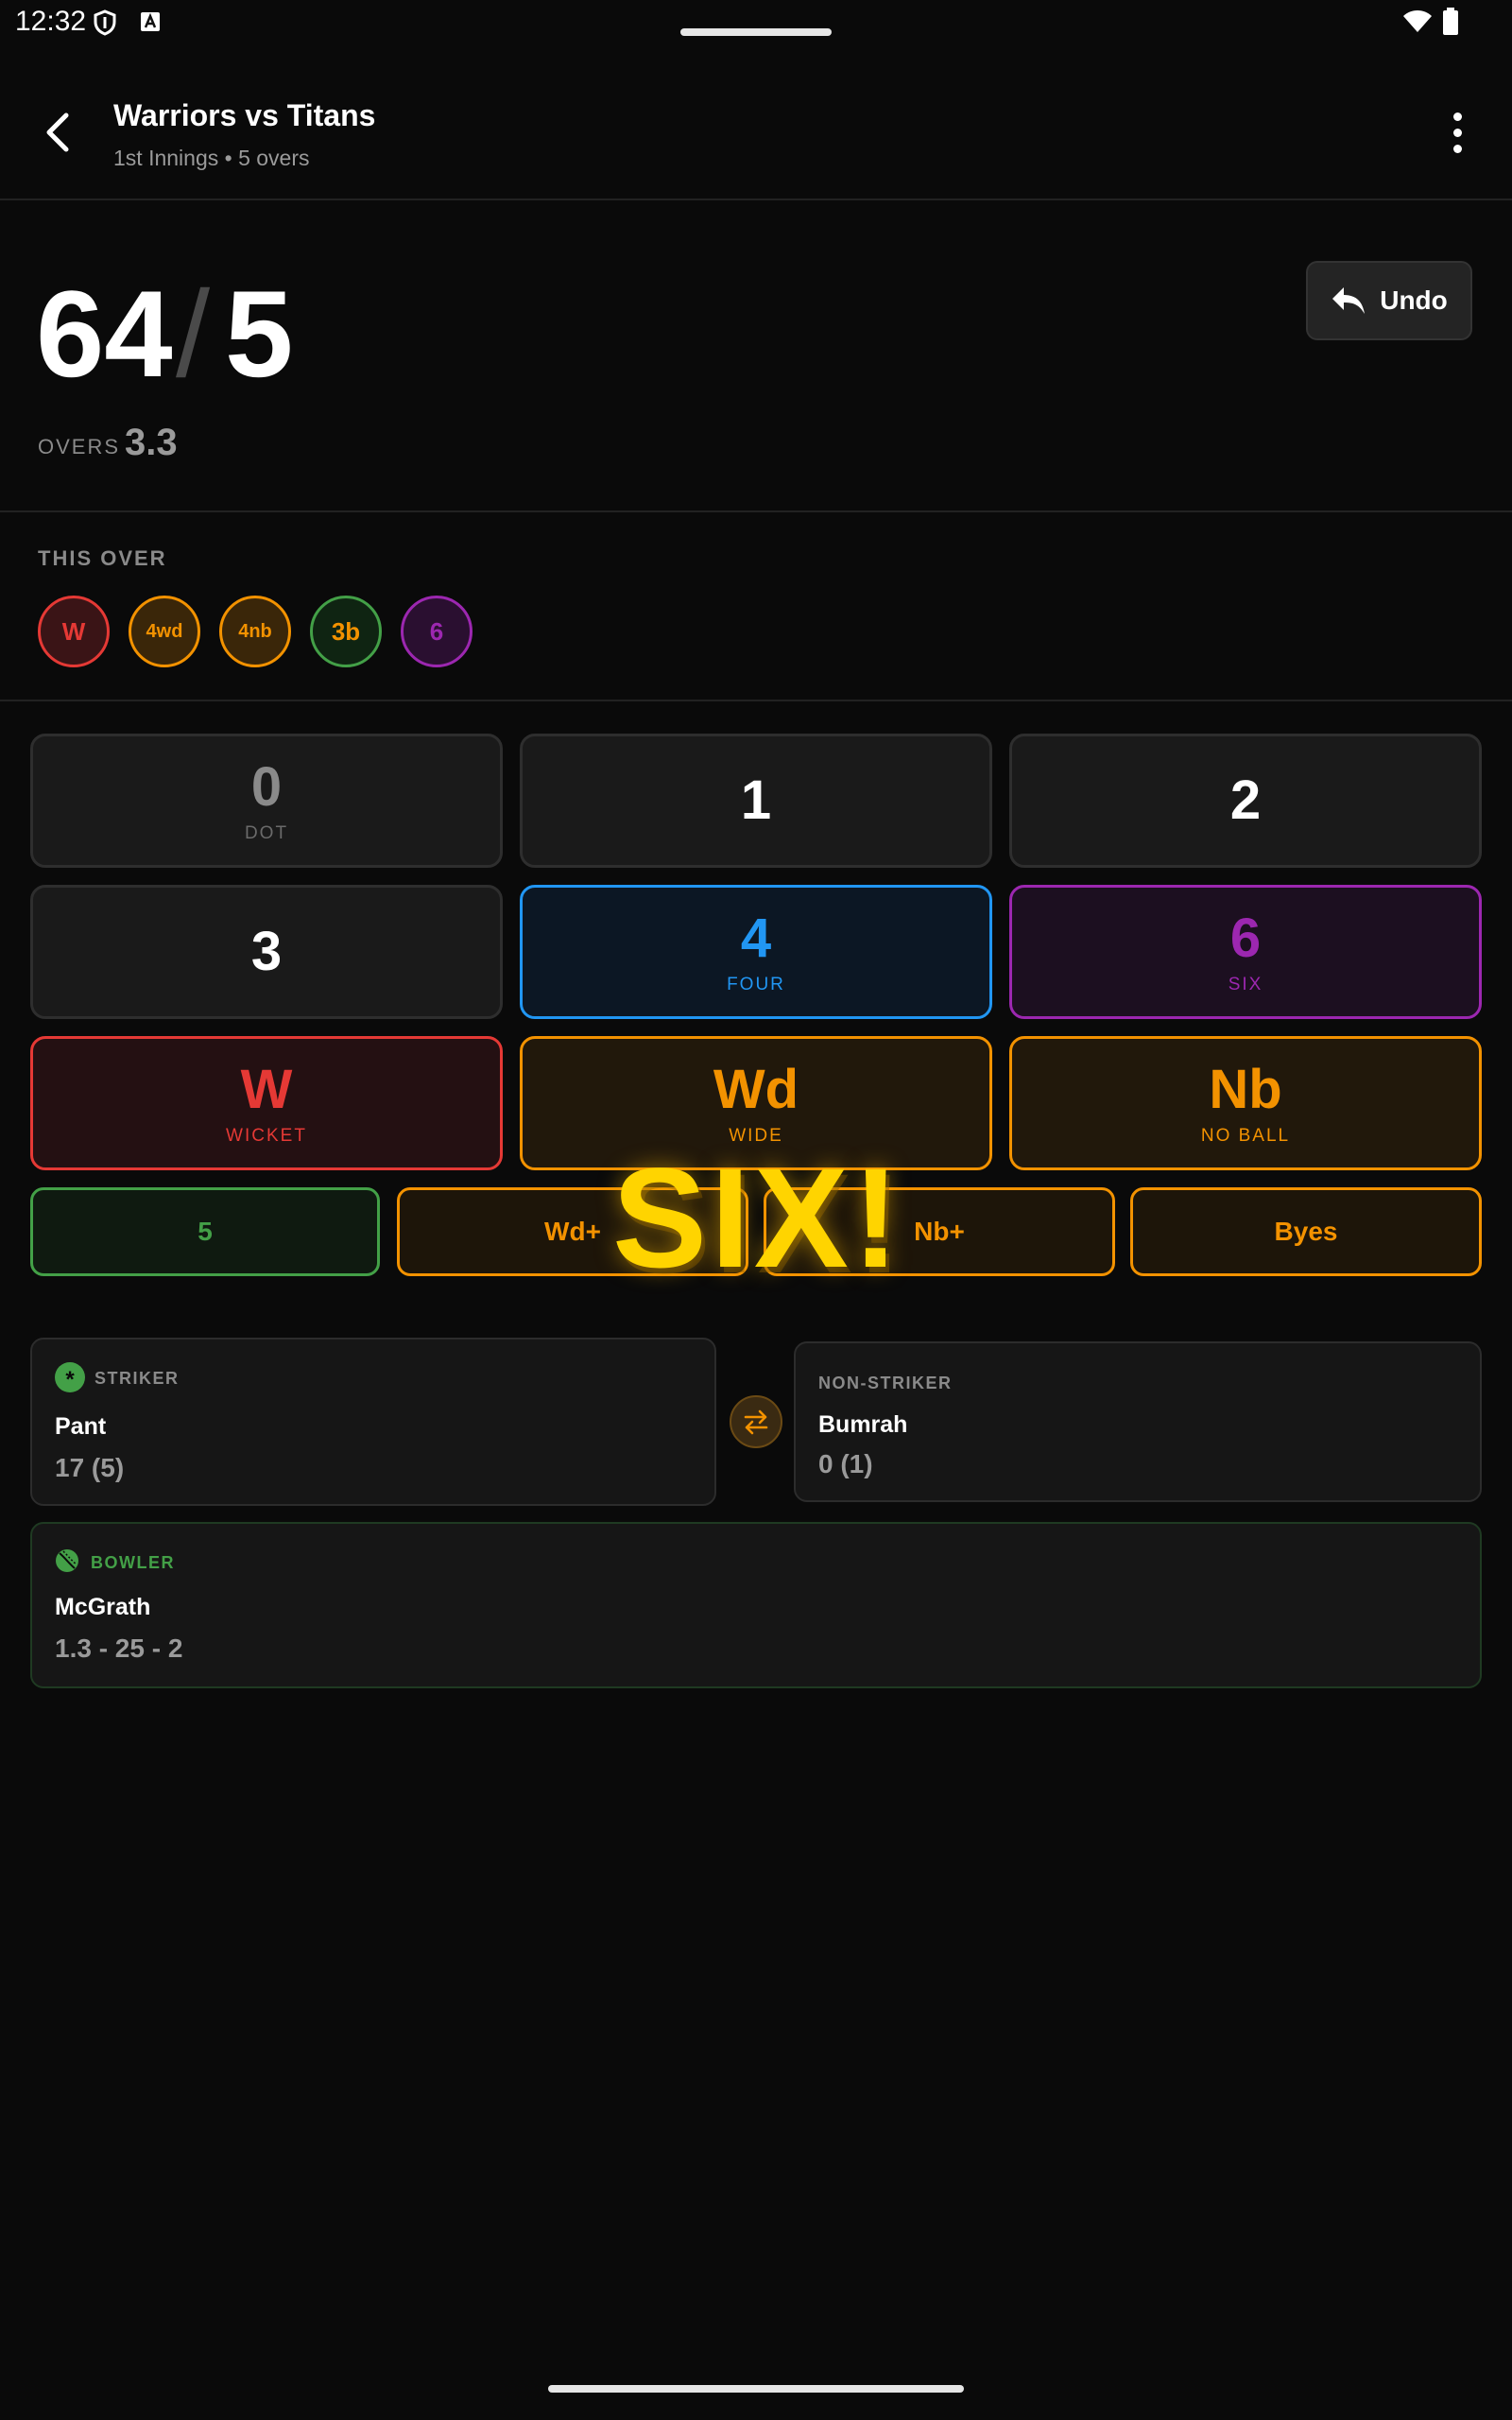 This screenshot has height=2420, width=1512. I want to click on striker-name: Pant, so click(81, 1426).